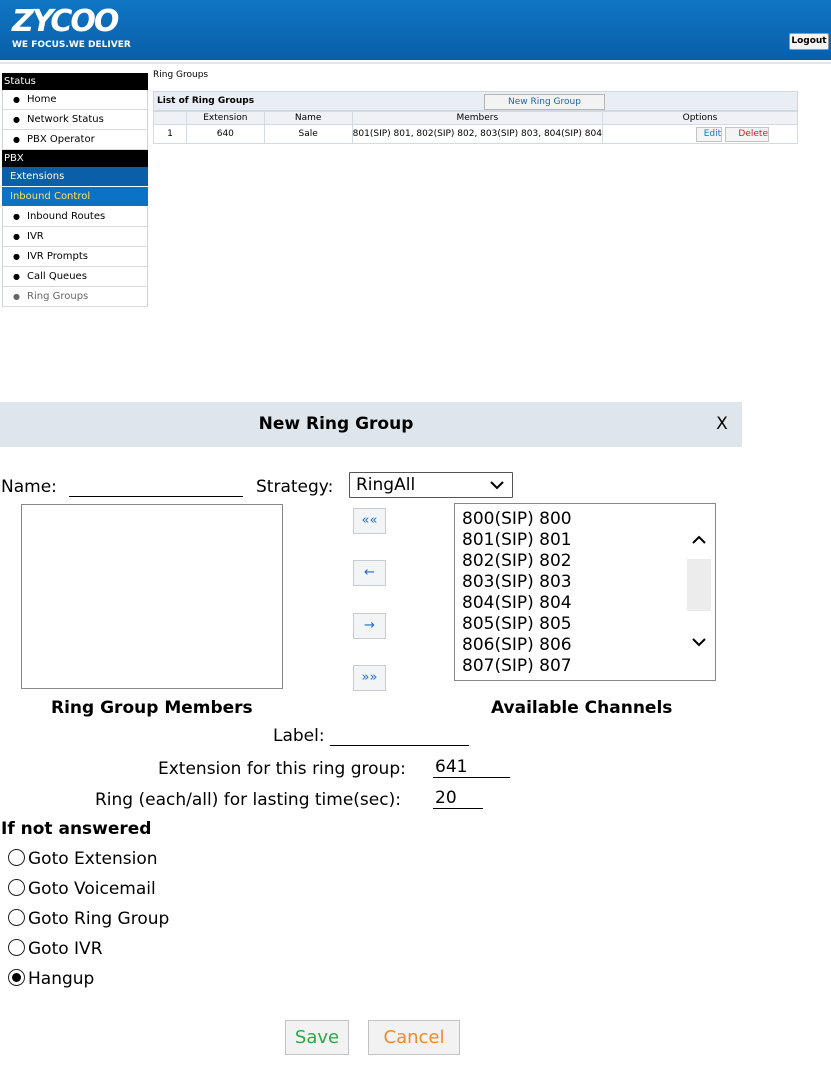 This screenshot has width=831, height=1069. I want to click on extension-label: Extension for this ring group:, so click(282, 769).